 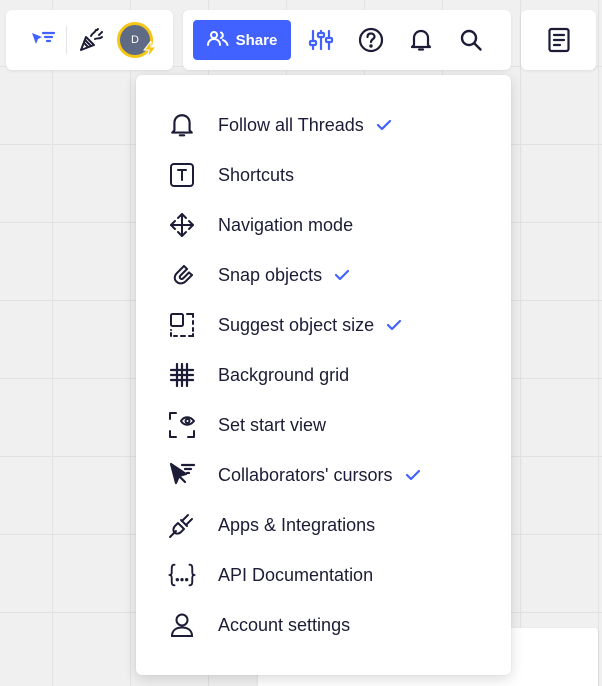 I want to click on toolbar-right-panel, so click(x=558, y=40).